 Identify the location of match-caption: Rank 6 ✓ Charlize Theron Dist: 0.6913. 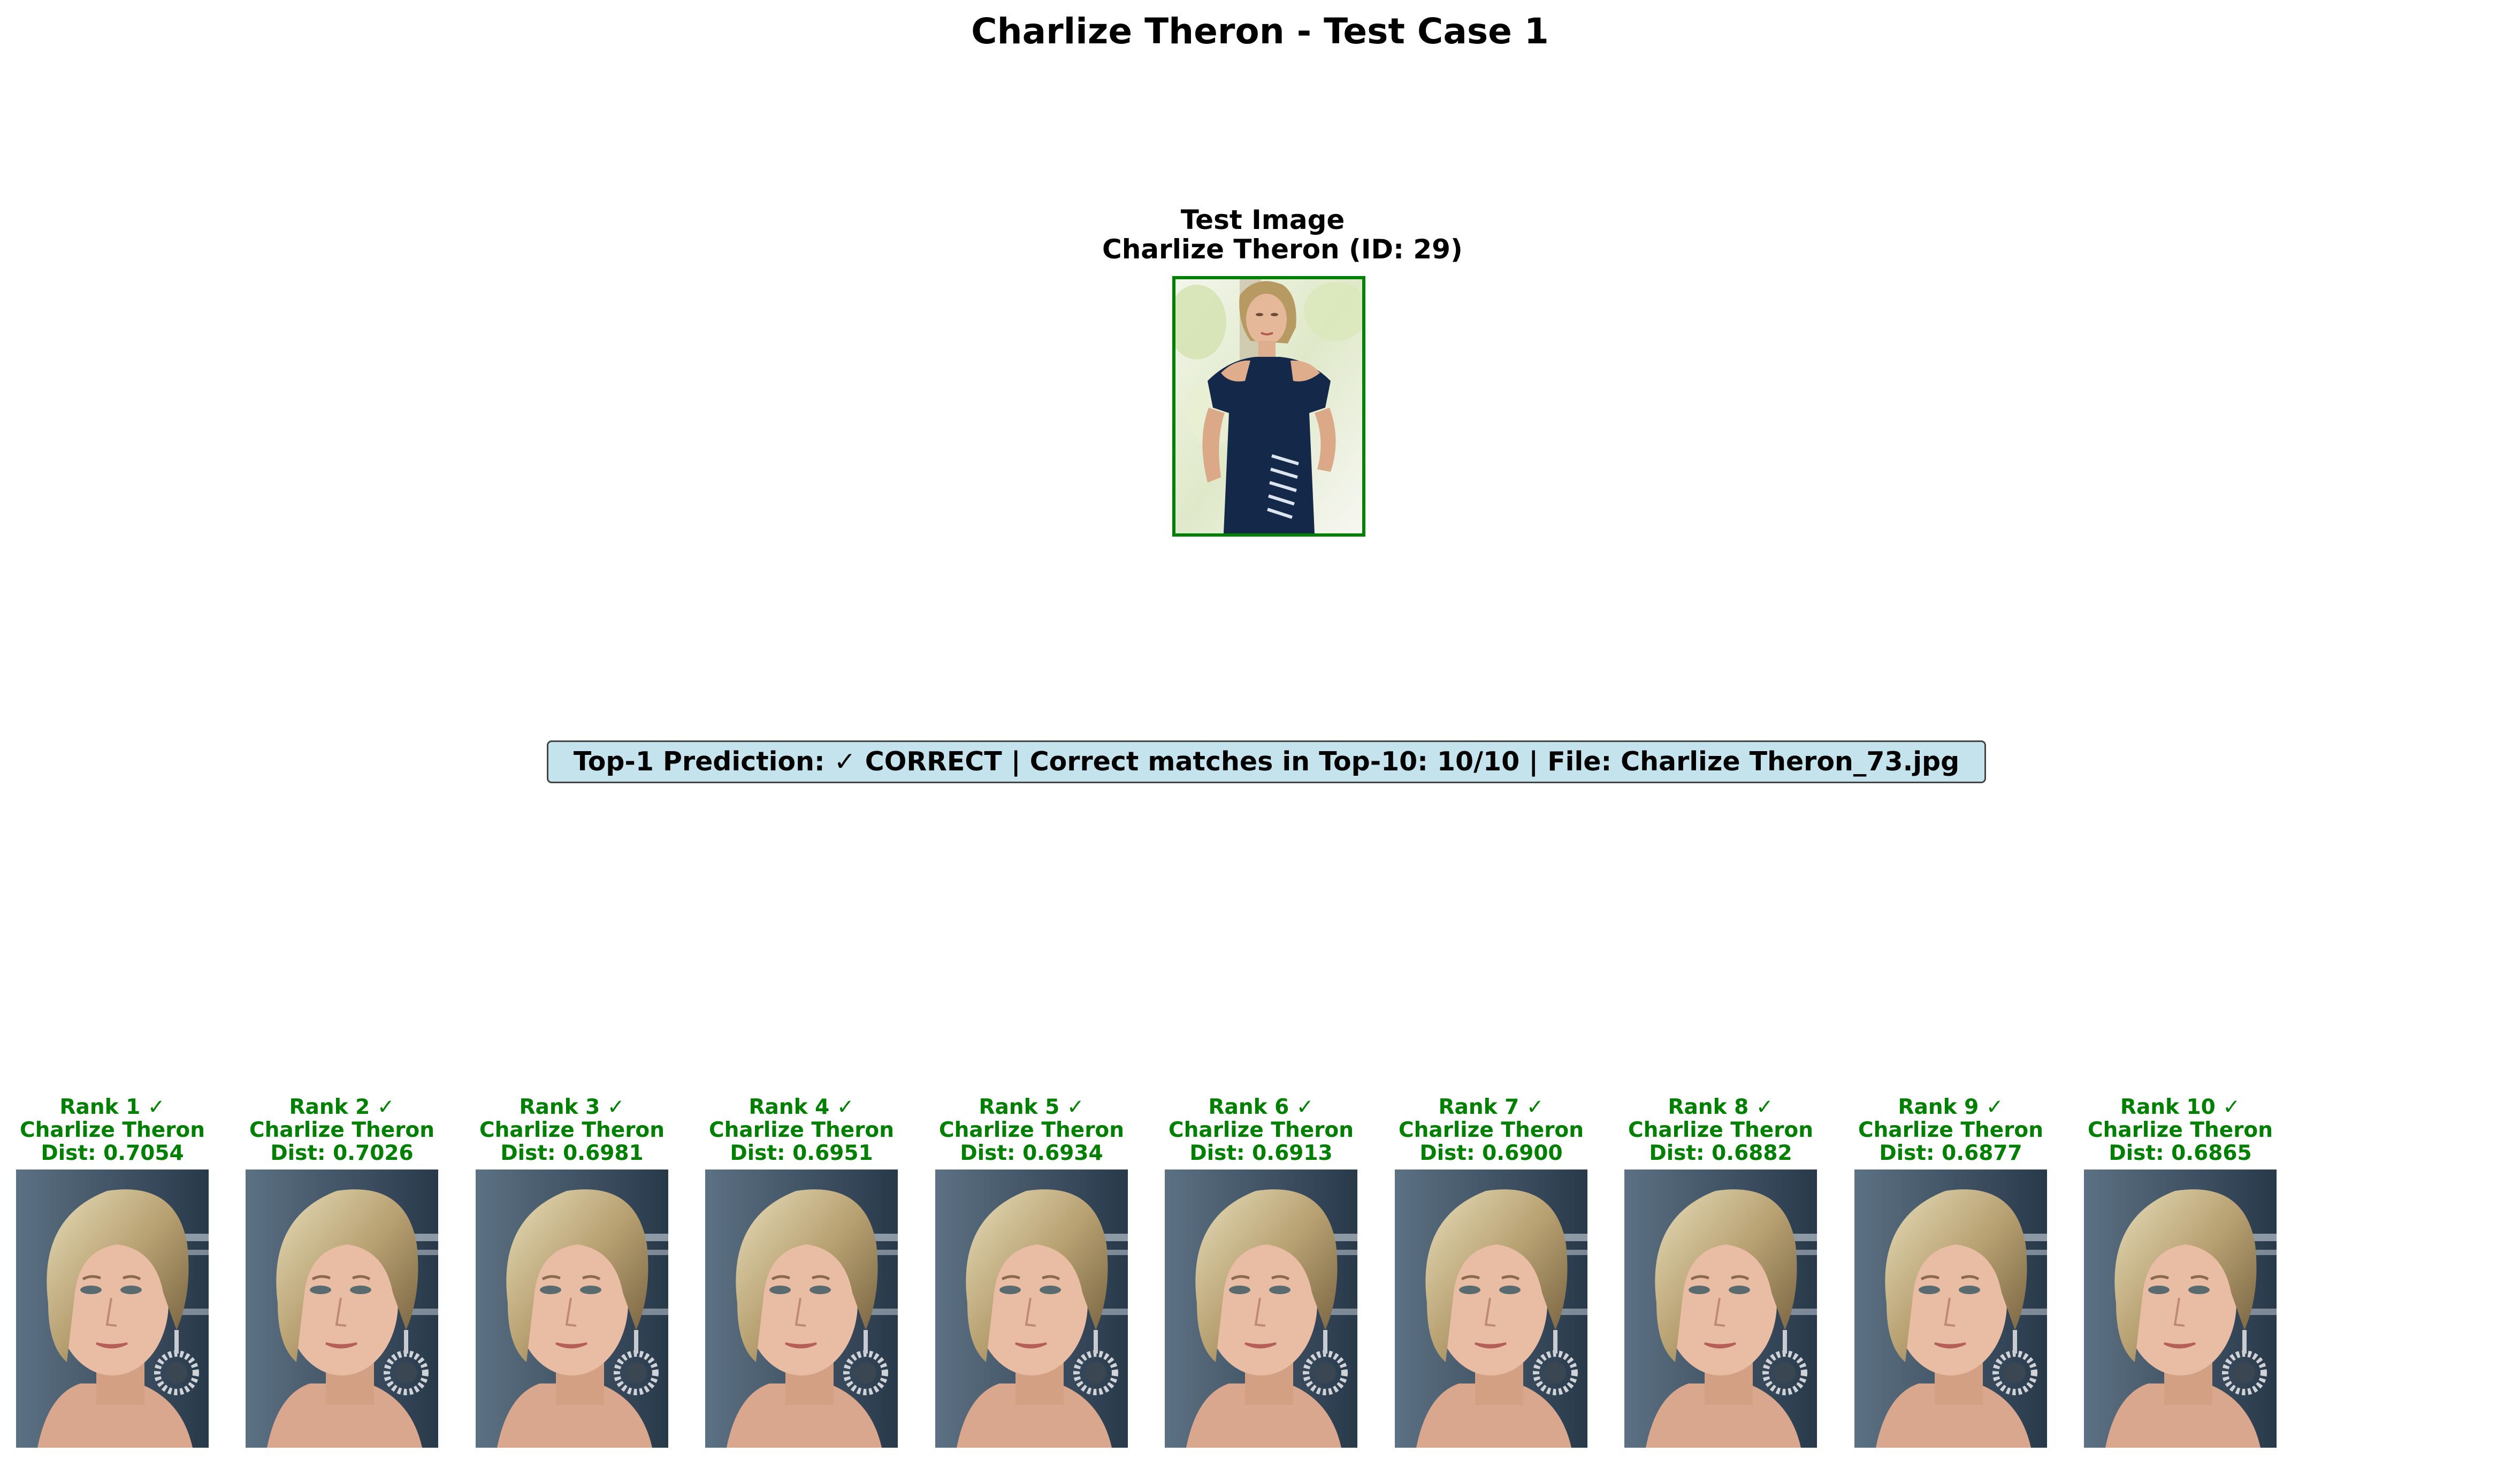
(1261, 1132).